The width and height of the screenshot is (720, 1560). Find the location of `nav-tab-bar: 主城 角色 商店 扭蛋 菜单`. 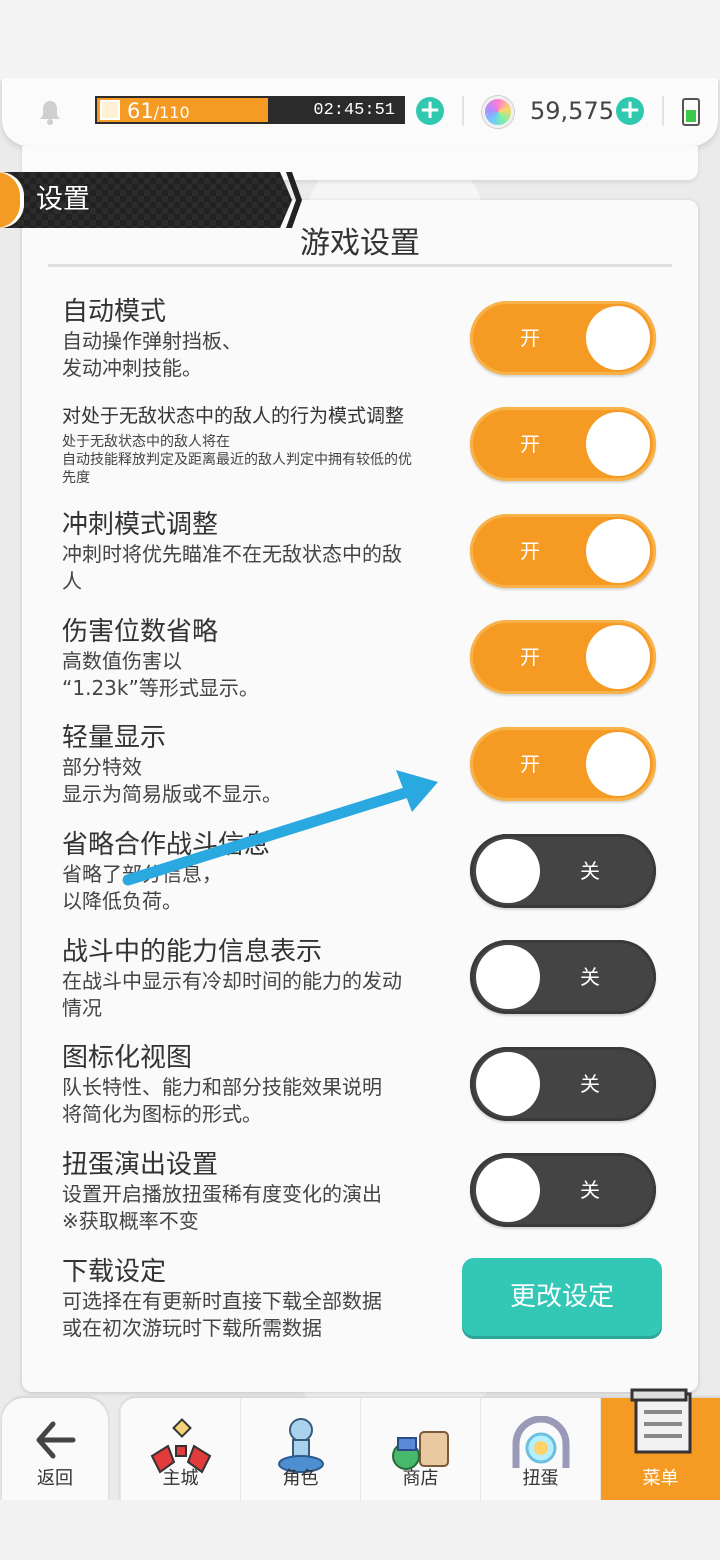

nav-tab-bar: 主城 角色 商店 扭蛋 菜单 is located at coordinates (420, 1444).